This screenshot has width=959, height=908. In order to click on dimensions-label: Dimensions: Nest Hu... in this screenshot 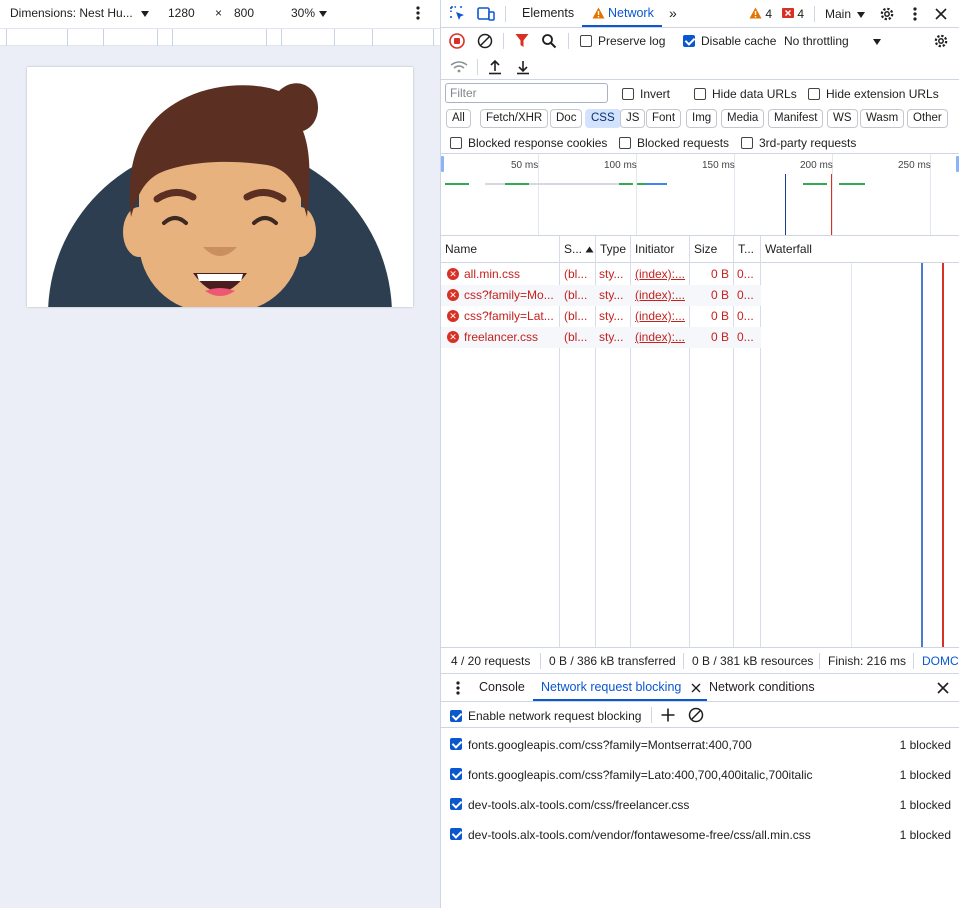, I will do `click(71, 13)`.